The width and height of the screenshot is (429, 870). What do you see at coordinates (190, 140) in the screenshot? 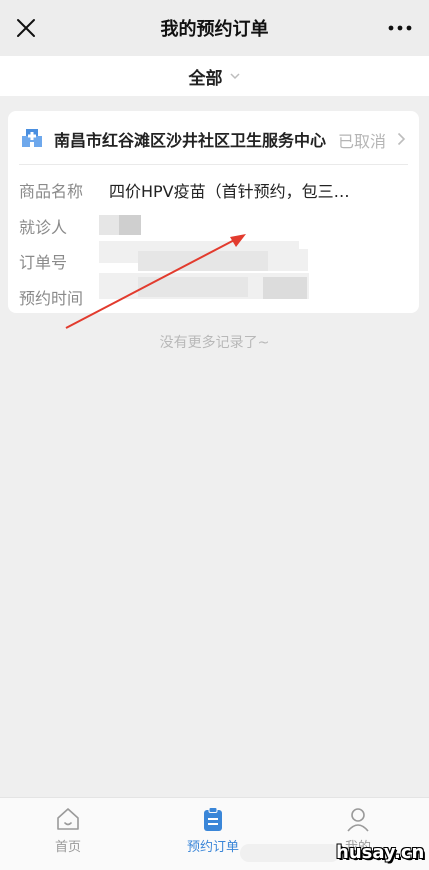
I see `hospital-name: 南昌市红谷滩区沙井社区卫生服务中心` at bounding box center [190, 140].